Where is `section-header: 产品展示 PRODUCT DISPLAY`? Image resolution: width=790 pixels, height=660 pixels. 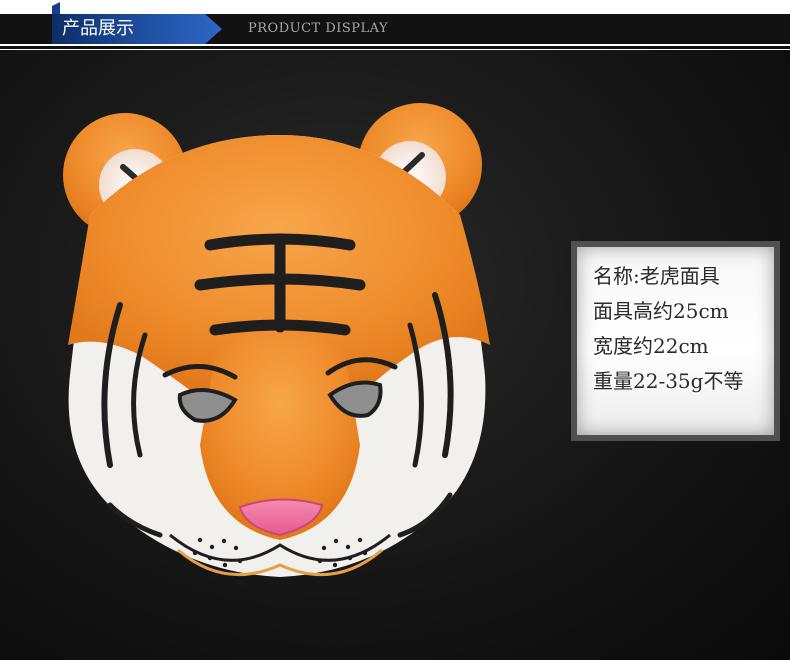
section-header: 产品展示 PRODUCT DISPLAY is located at coordinates (395, 25).